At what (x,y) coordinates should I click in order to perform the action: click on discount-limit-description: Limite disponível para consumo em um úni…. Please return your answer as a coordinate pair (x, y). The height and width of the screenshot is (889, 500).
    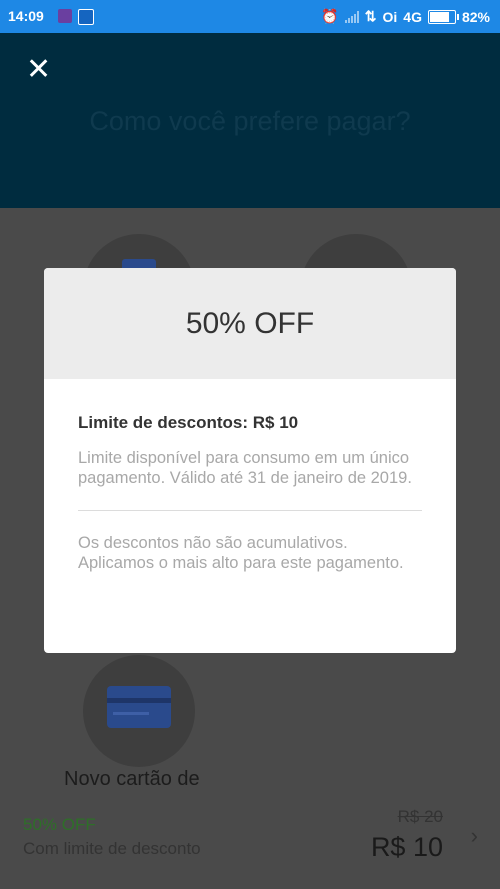
    Looking at the image, I should click on (245, 468).